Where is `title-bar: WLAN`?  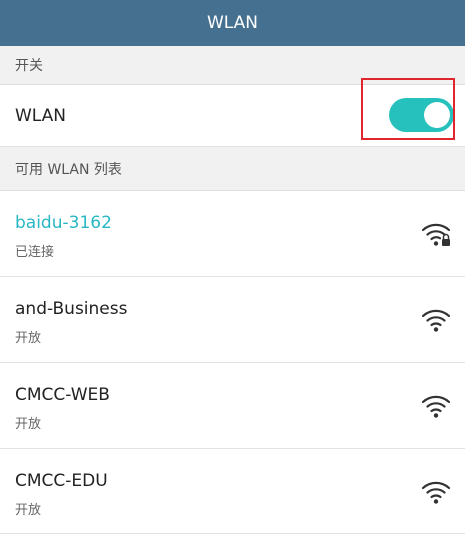 title-bar: WLAN is located at coordinates (232, 23).